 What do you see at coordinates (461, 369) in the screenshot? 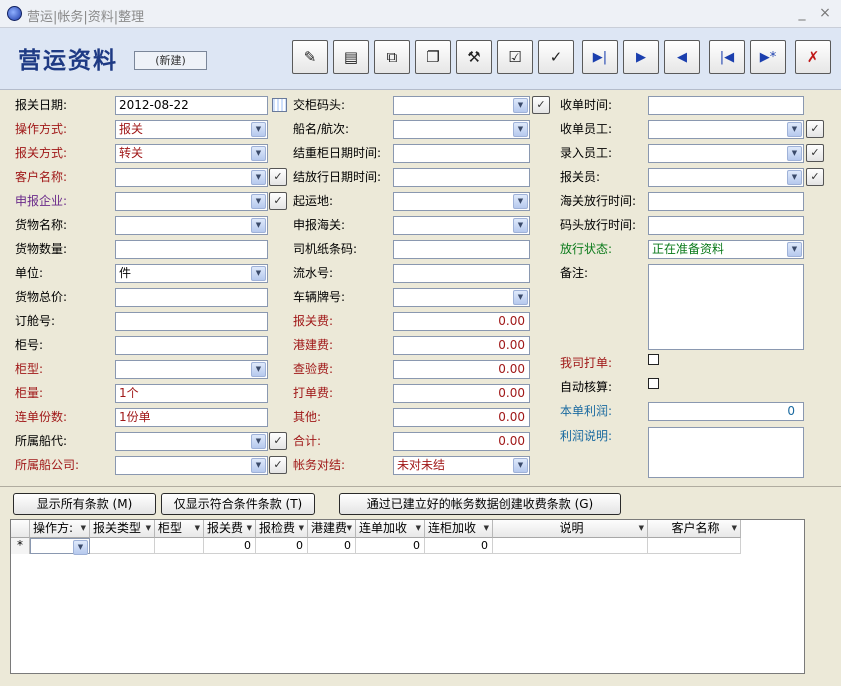
I see `fee-inspect-field: 0.00` at bounding box center [461, 369].